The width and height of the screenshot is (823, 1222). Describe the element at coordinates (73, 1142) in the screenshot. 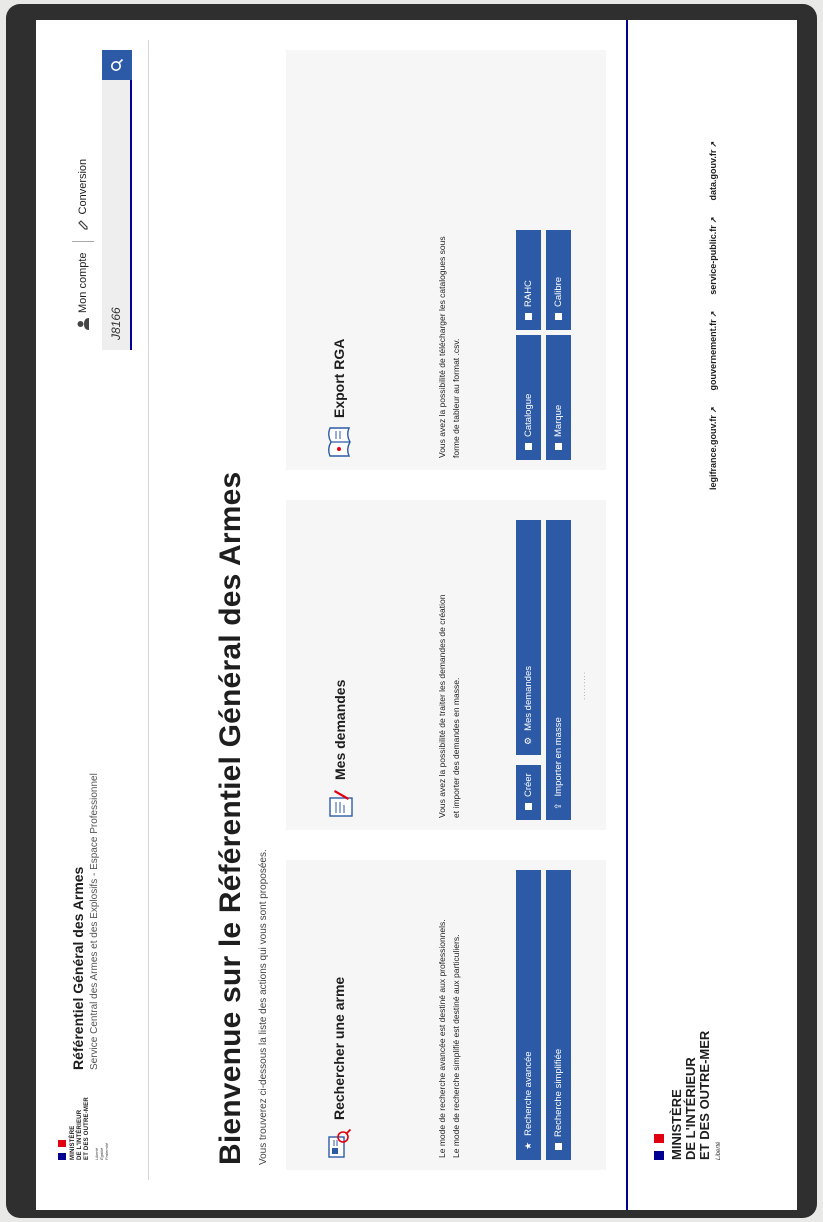

I see `logo-line: MINISTÈRE` at that location.